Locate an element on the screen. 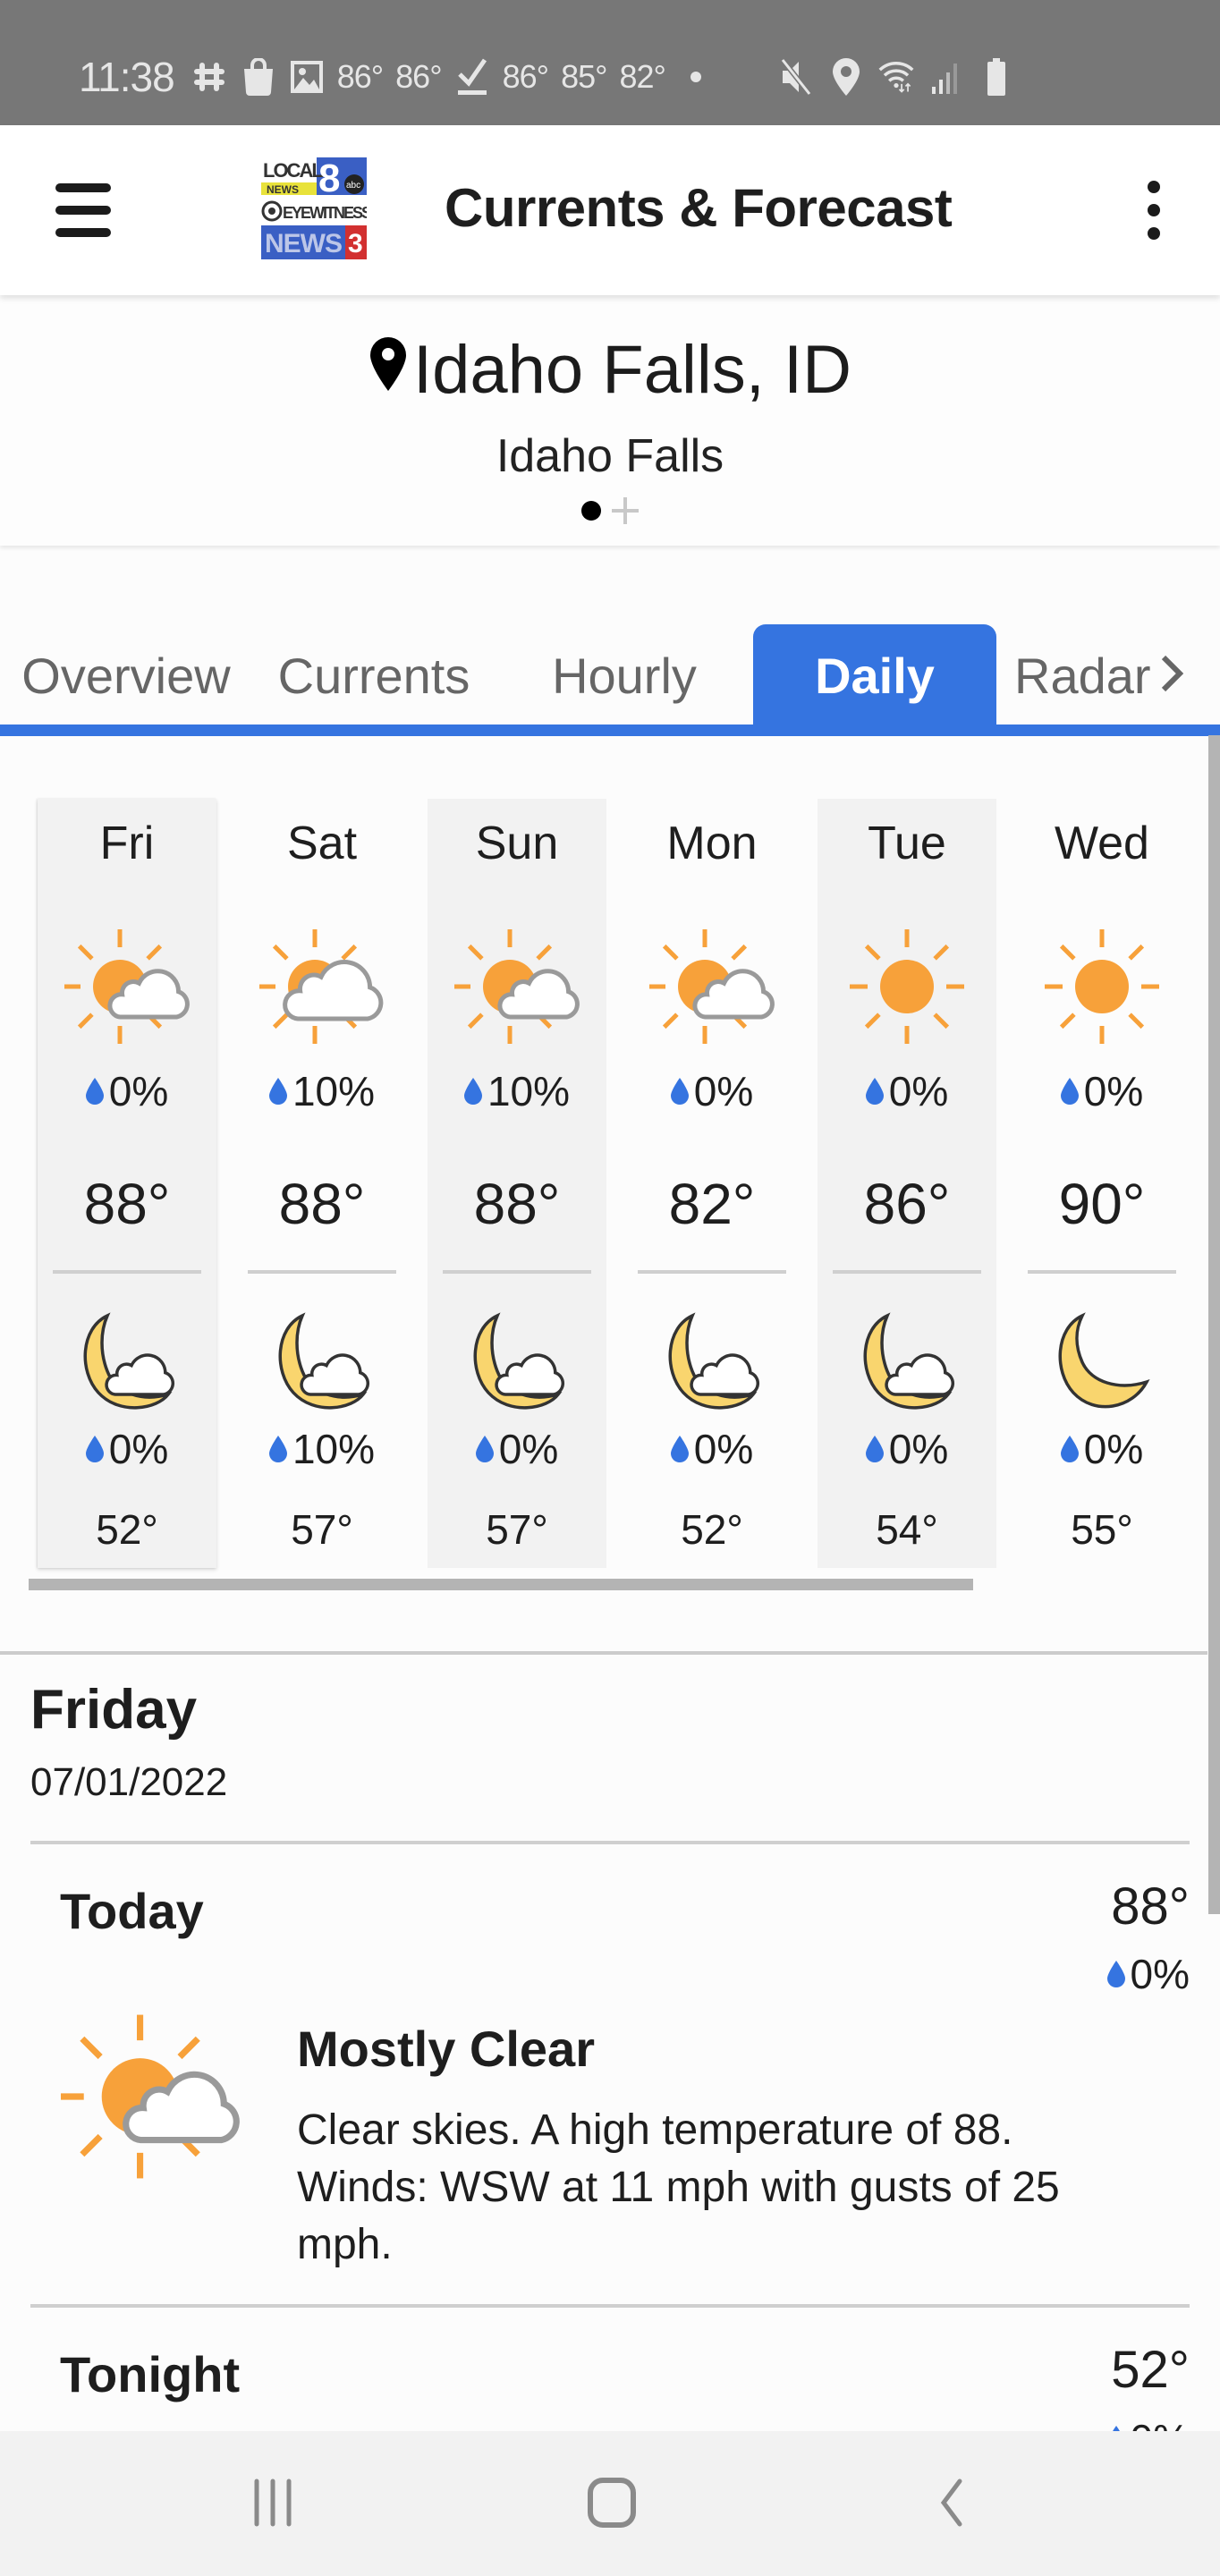 This screenshot has height=2576, width=1220. low-temp: 57° is located at coordinates (322, 1529).